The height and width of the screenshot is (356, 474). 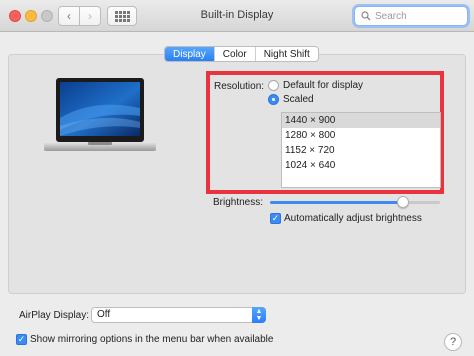 What do you see at coordinates (122, 16) in the screenshot?
I see `show-all-button` at bounding box center [122, 16].